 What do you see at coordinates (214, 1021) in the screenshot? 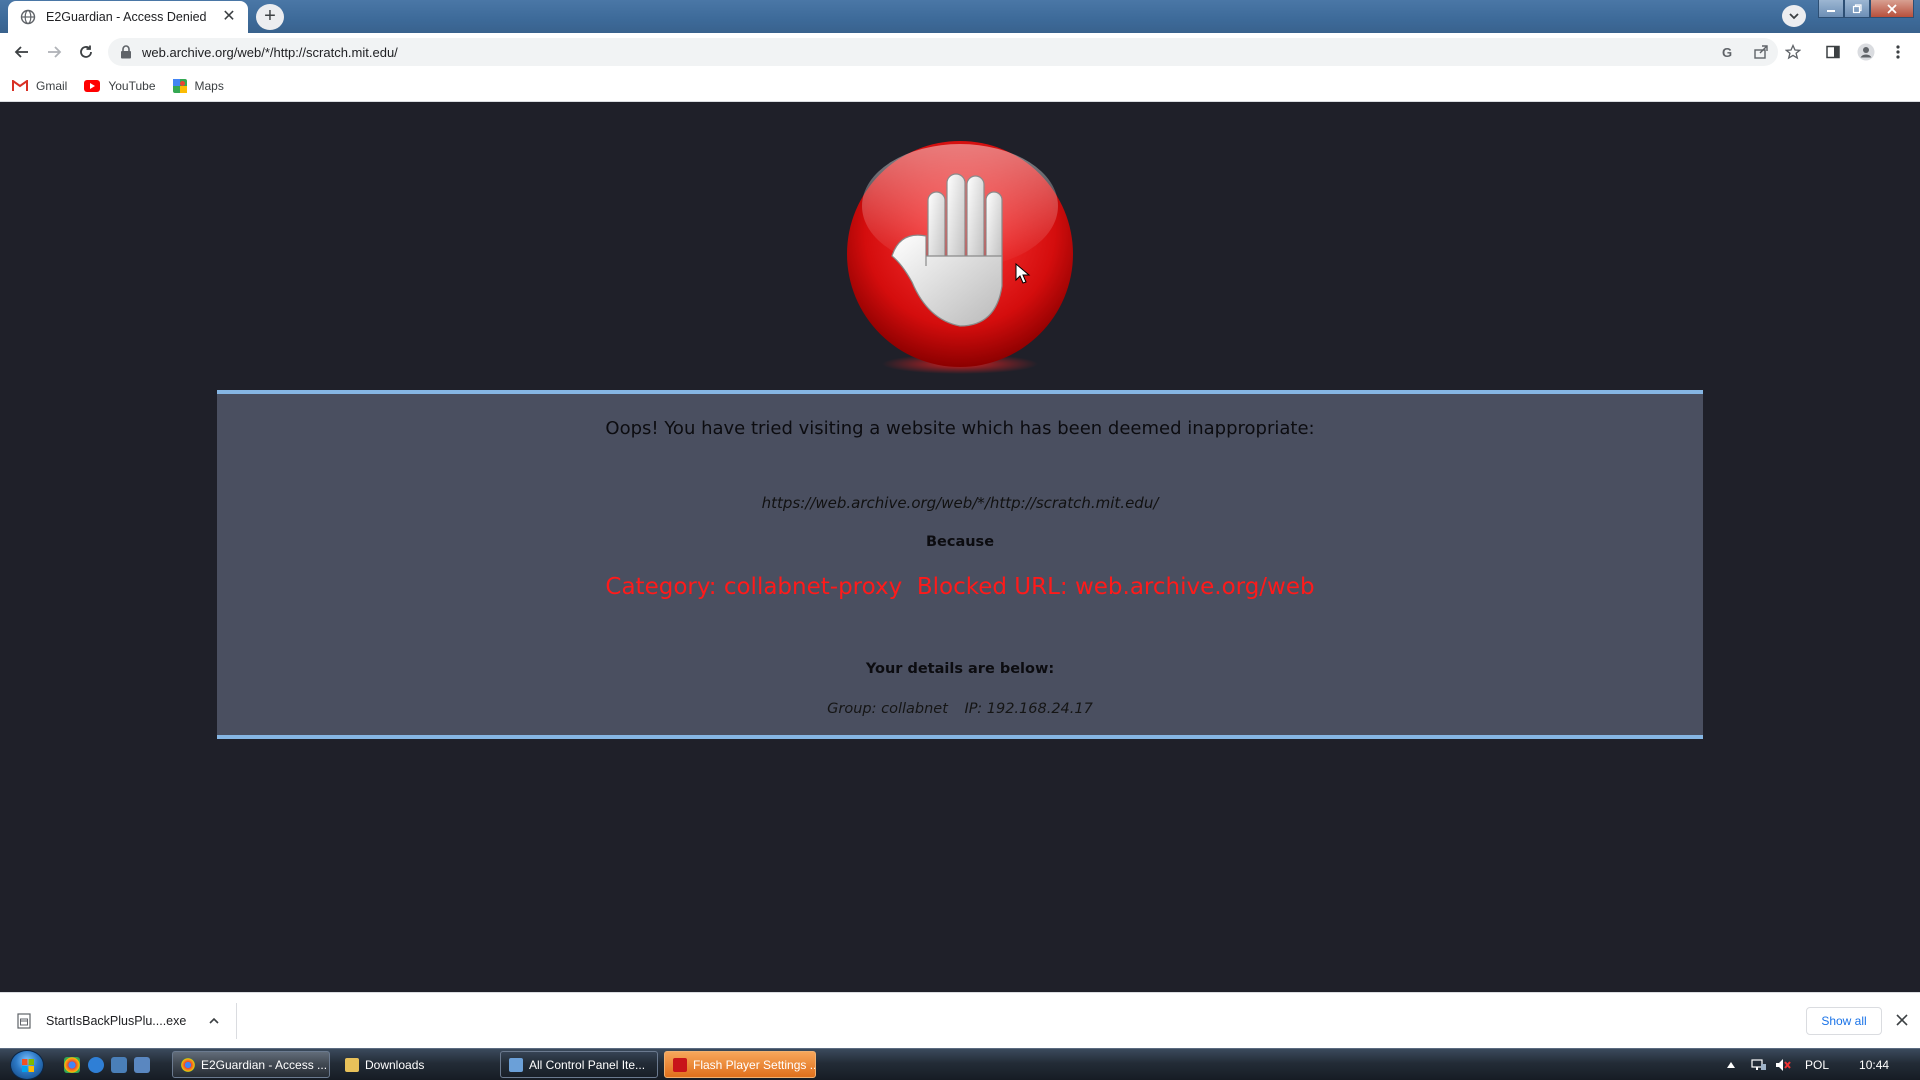
I see `chevron-up-icon` at bounding box center [214, 1021].